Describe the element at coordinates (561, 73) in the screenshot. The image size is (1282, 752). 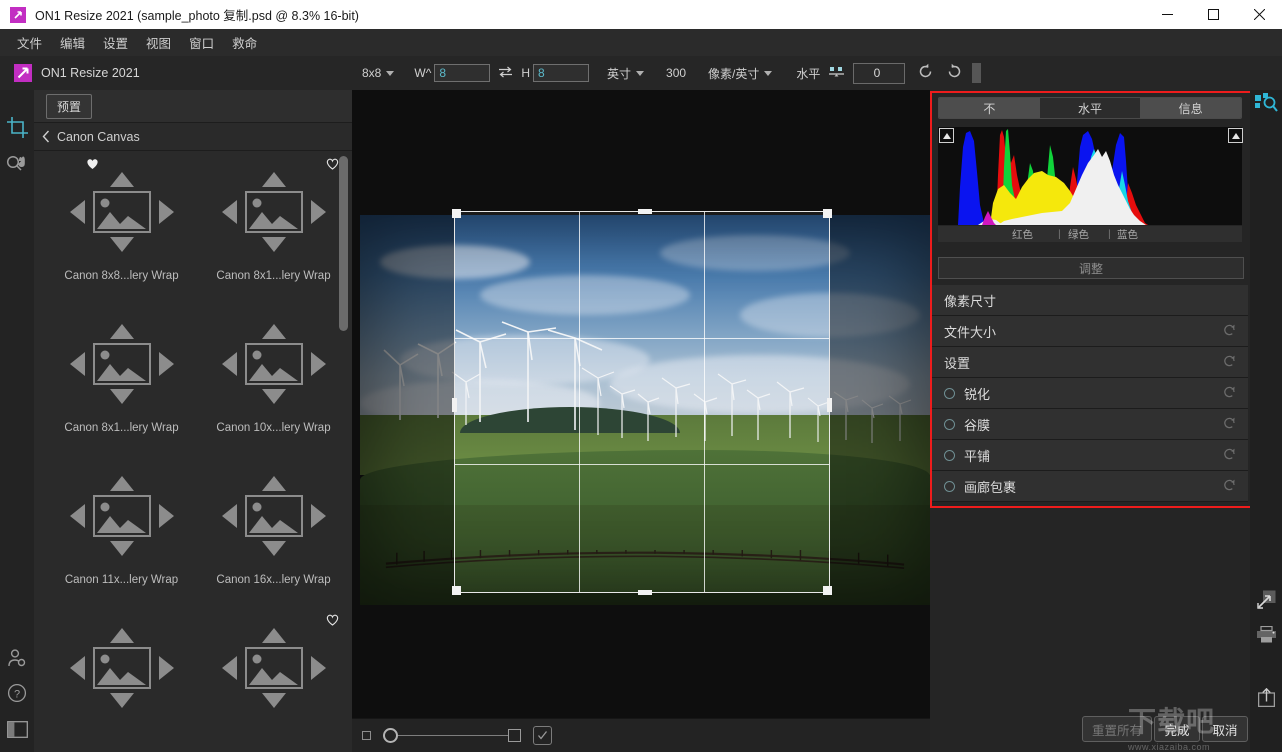
I see `height-input: 8` at that location.